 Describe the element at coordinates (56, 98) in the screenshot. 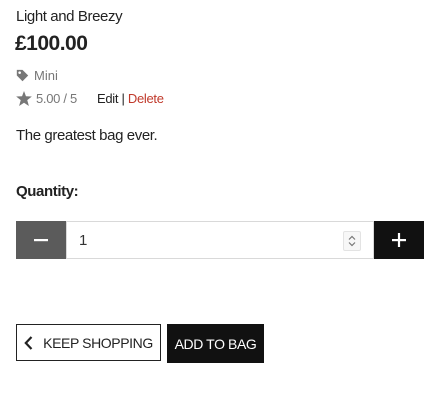

I see `rating-value: 5.00 / 5` at that location.